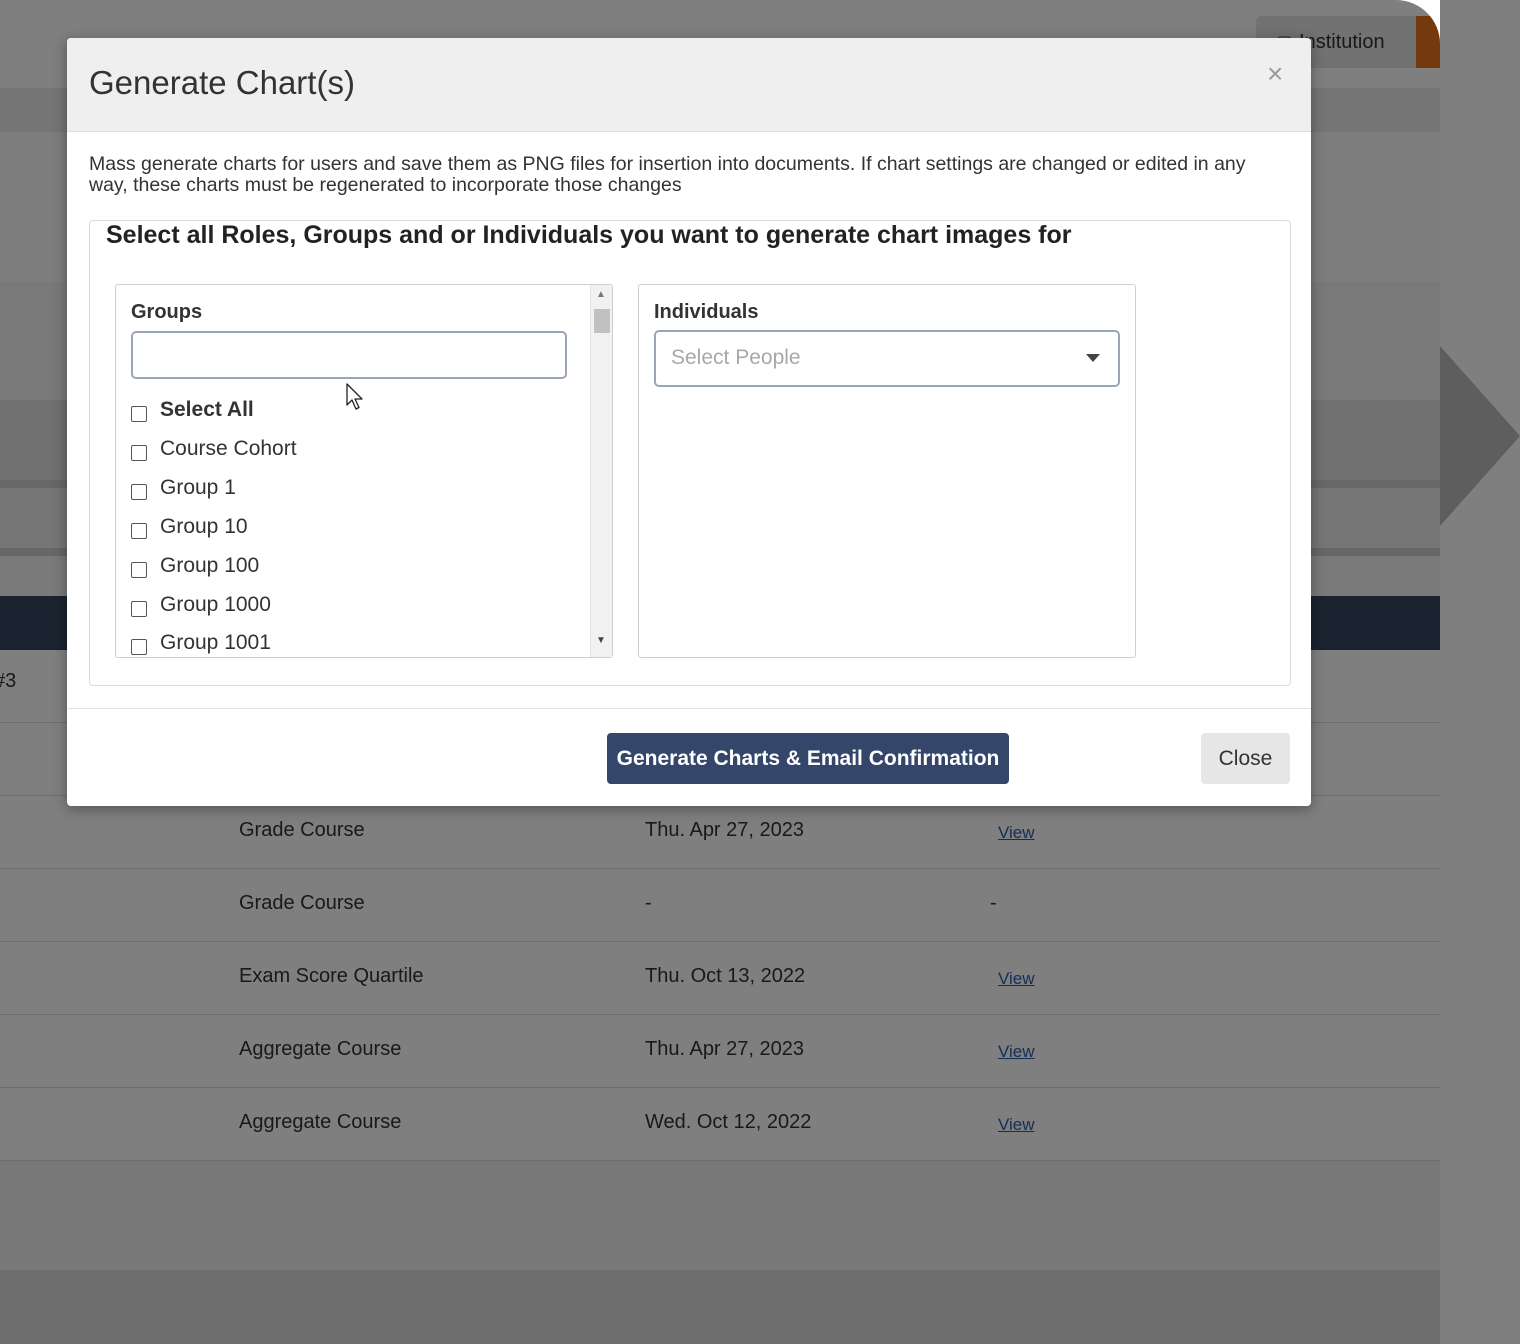 The image size is (1520, 1344). What do you see at coordinates (601, 294) in the screenshot?
I see `scroll-up-icon: ▲` at bounding box center [601, 294].